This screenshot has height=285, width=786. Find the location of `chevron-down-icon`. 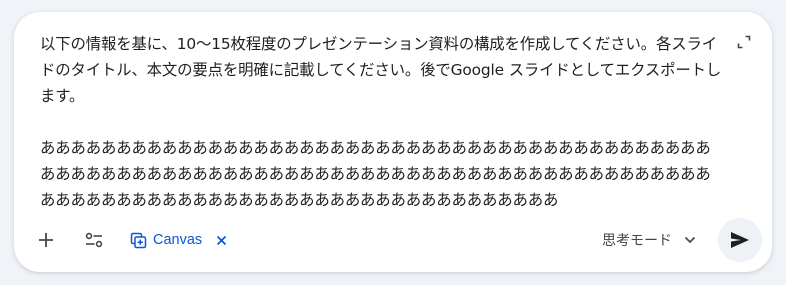

chevron-down-icon is located at coordinates (690, 240).